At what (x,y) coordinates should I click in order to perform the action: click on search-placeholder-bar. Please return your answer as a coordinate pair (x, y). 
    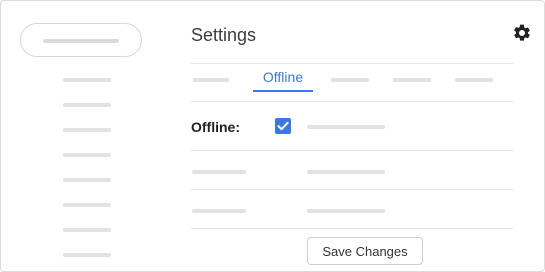
    Looking at the image, I should click on (81, 41).